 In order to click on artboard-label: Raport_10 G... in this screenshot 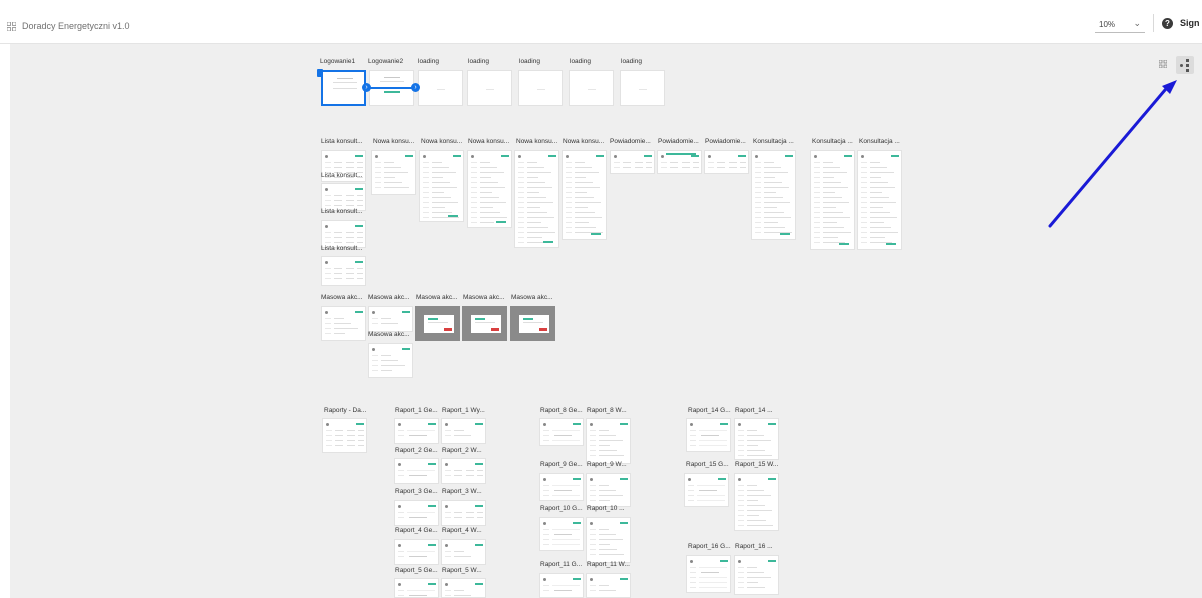, I will do `click(561, 508)`.